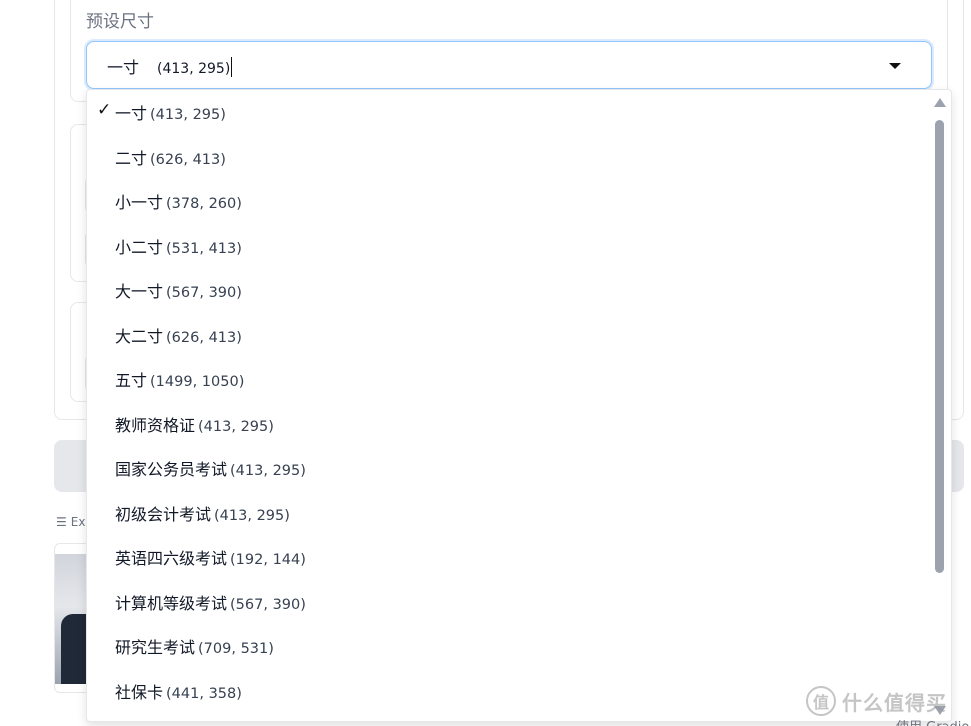  I want to click on option-name: 大二寸, so click(139, 336).